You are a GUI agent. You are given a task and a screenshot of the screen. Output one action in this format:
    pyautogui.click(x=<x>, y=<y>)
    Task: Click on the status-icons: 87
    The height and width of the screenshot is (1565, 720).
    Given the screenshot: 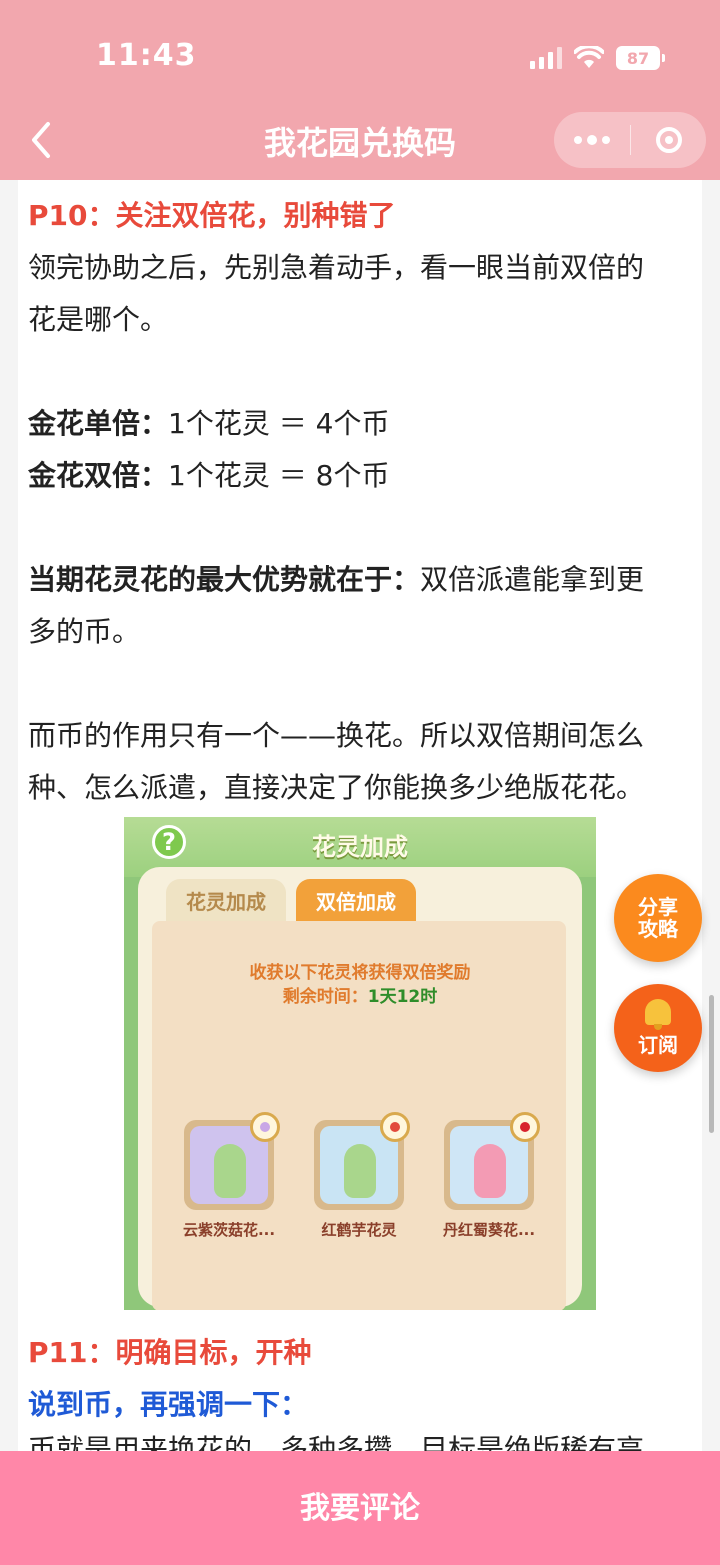 What is the action you would take?
    pyautogui.click(x=597, y=58)
    